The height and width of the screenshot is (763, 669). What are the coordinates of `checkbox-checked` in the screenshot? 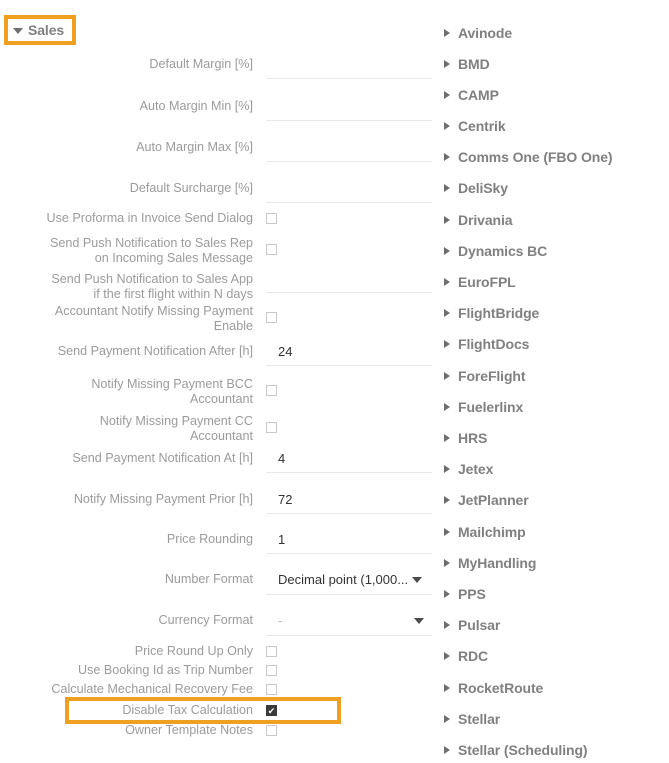 It's located at (271, 710).